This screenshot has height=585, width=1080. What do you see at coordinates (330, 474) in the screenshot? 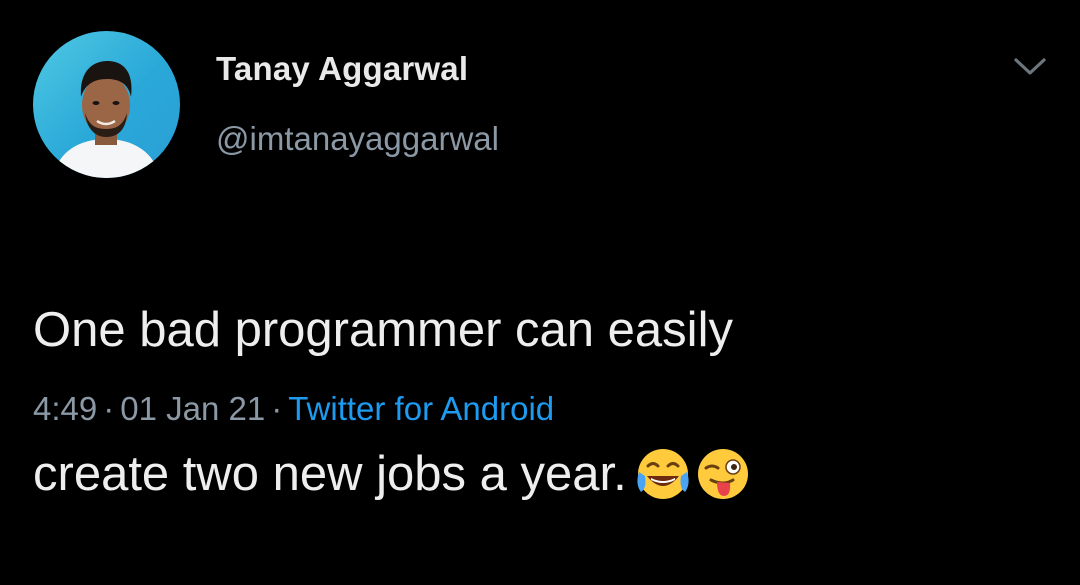
I see `tweet-text-segment: create two new jobs a year.` at bounding box center [330, 474].